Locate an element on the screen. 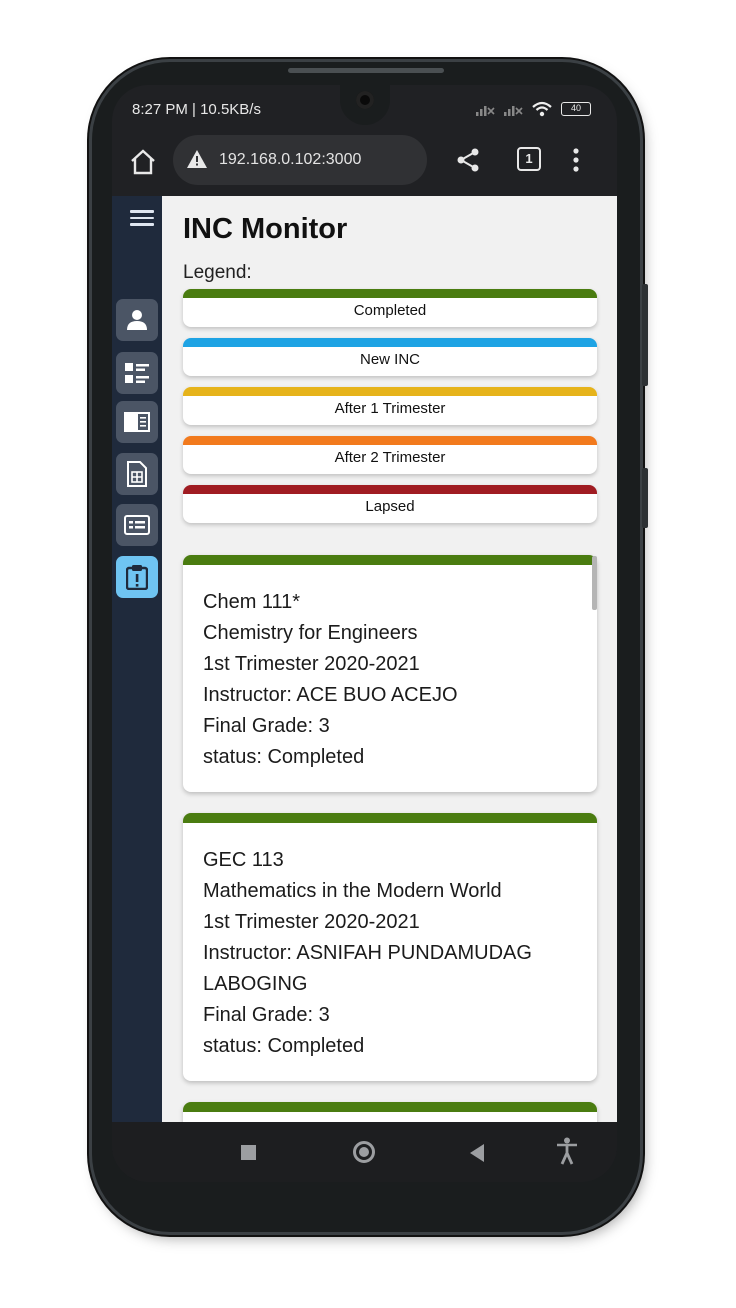 The height and width of the screenshot is (1308, 736). id-card-icon is located at coordinates (137, 525).